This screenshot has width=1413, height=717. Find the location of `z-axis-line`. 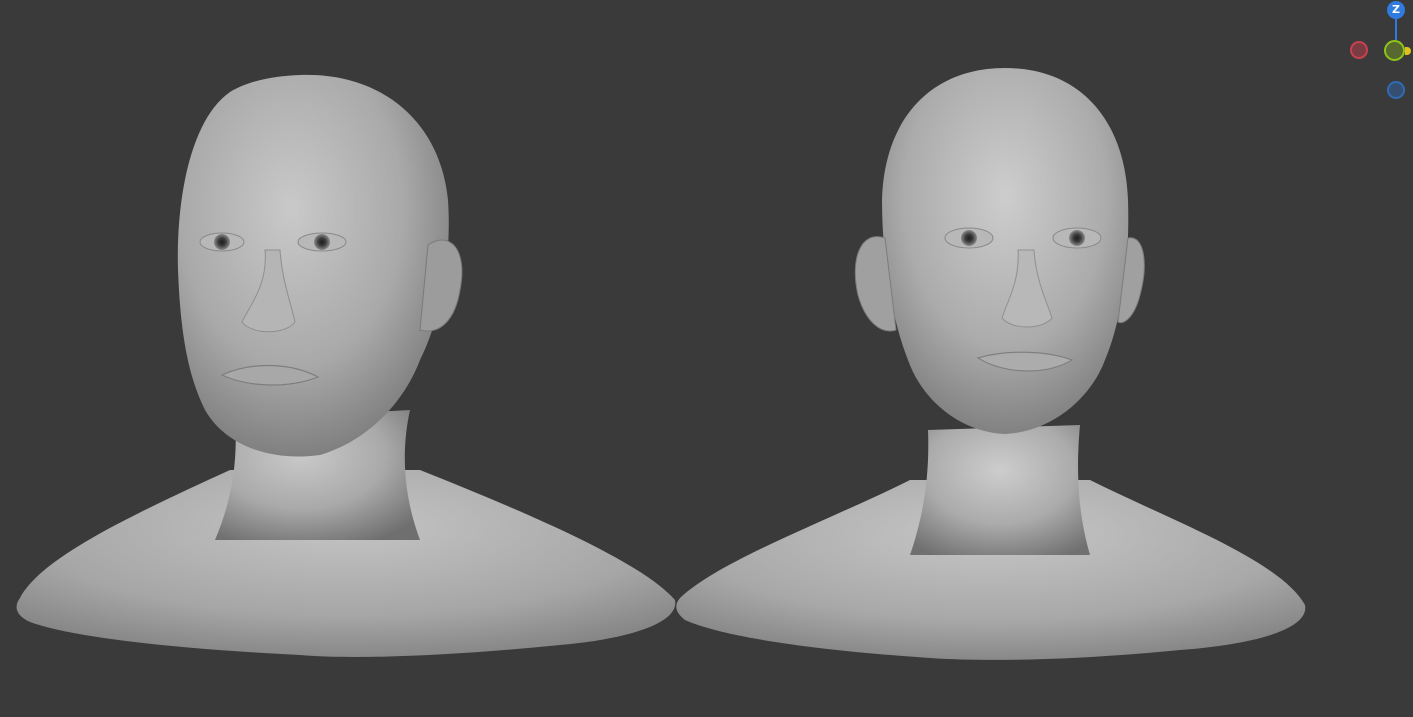

z-axis-line is located at coordinates (1396, 29).